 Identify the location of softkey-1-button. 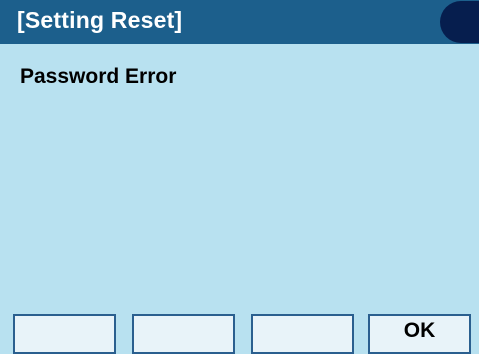
(64, 334).